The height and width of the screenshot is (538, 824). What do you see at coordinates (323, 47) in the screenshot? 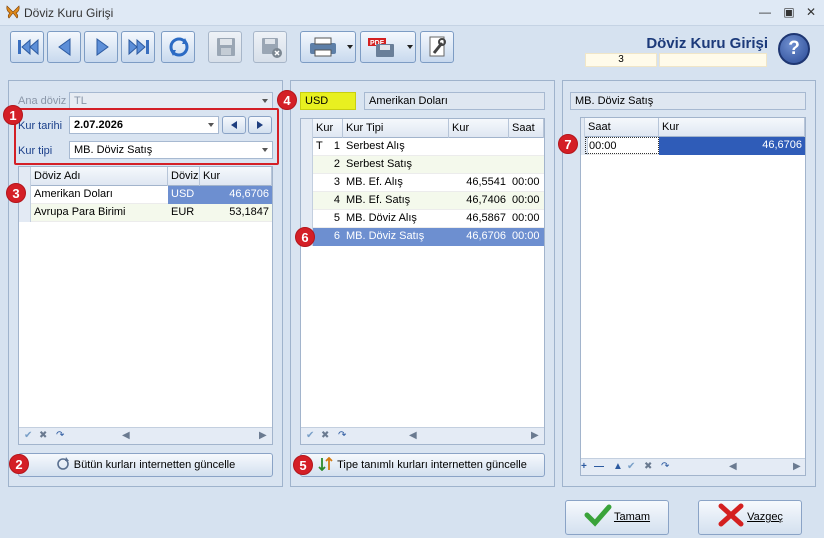
I see `printer-icon` at bounding box center [323, 47].